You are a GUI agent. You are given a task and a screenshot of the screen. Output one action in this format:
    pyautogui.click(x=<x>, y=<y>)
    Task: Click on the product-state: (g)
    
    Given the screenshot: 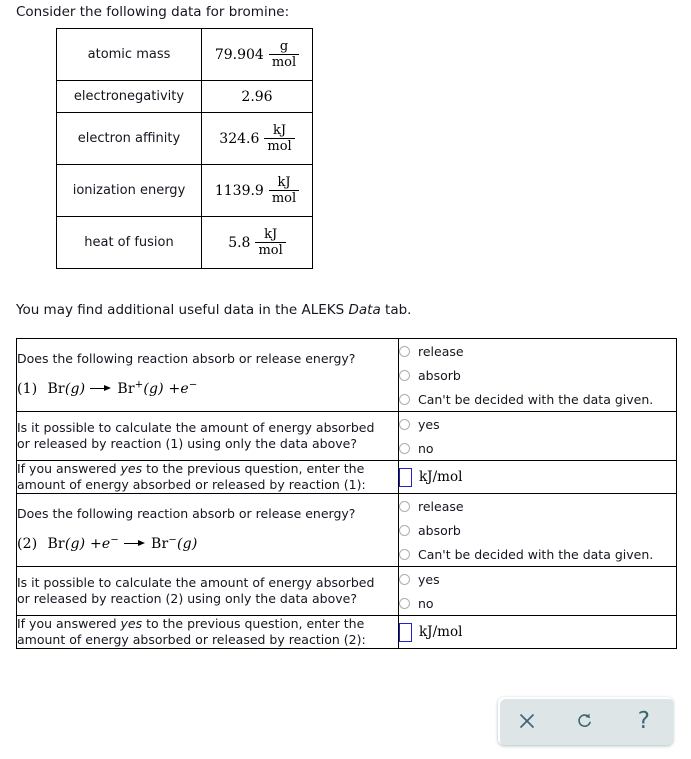 What is the action you would take?
    pyautogui.click(x=153, y=388)
    